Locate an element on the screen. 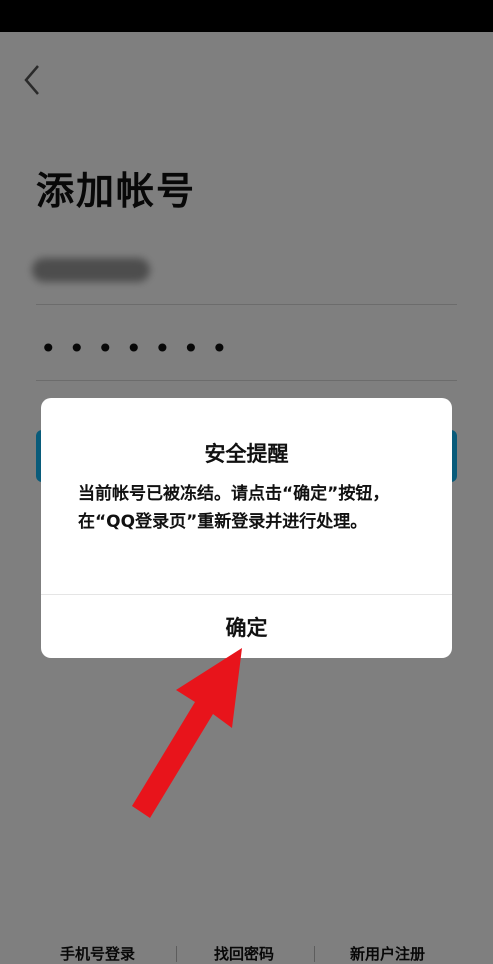 The image size is (493, 964). dialog-message: 当前帐号已被冻结。请点击“确定”按钮，在“QQ登录页”重新登录并进行处理。 is located at coordinates (234, 508).